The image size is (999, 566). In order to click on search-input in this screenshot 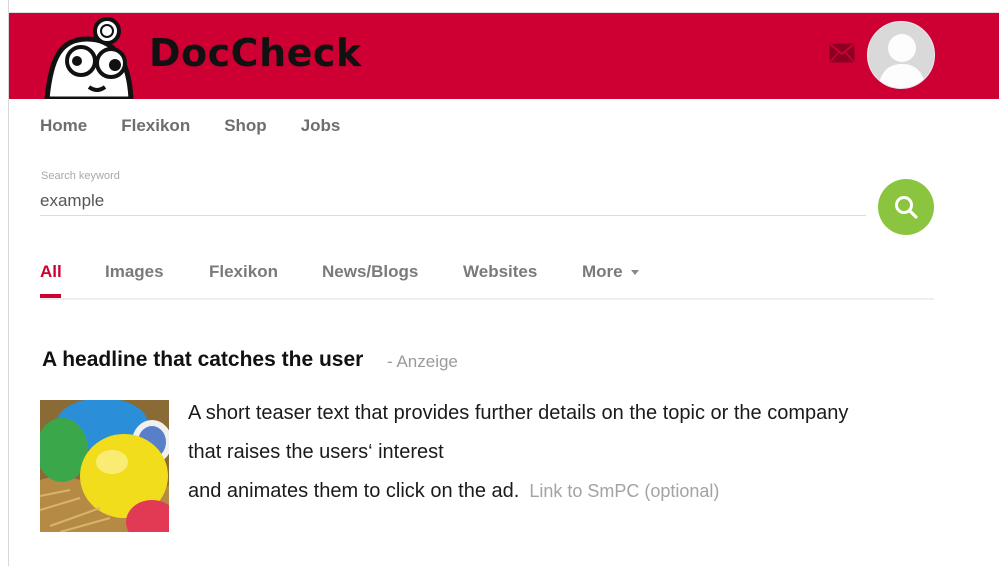, I will do `click(453, 201)`.